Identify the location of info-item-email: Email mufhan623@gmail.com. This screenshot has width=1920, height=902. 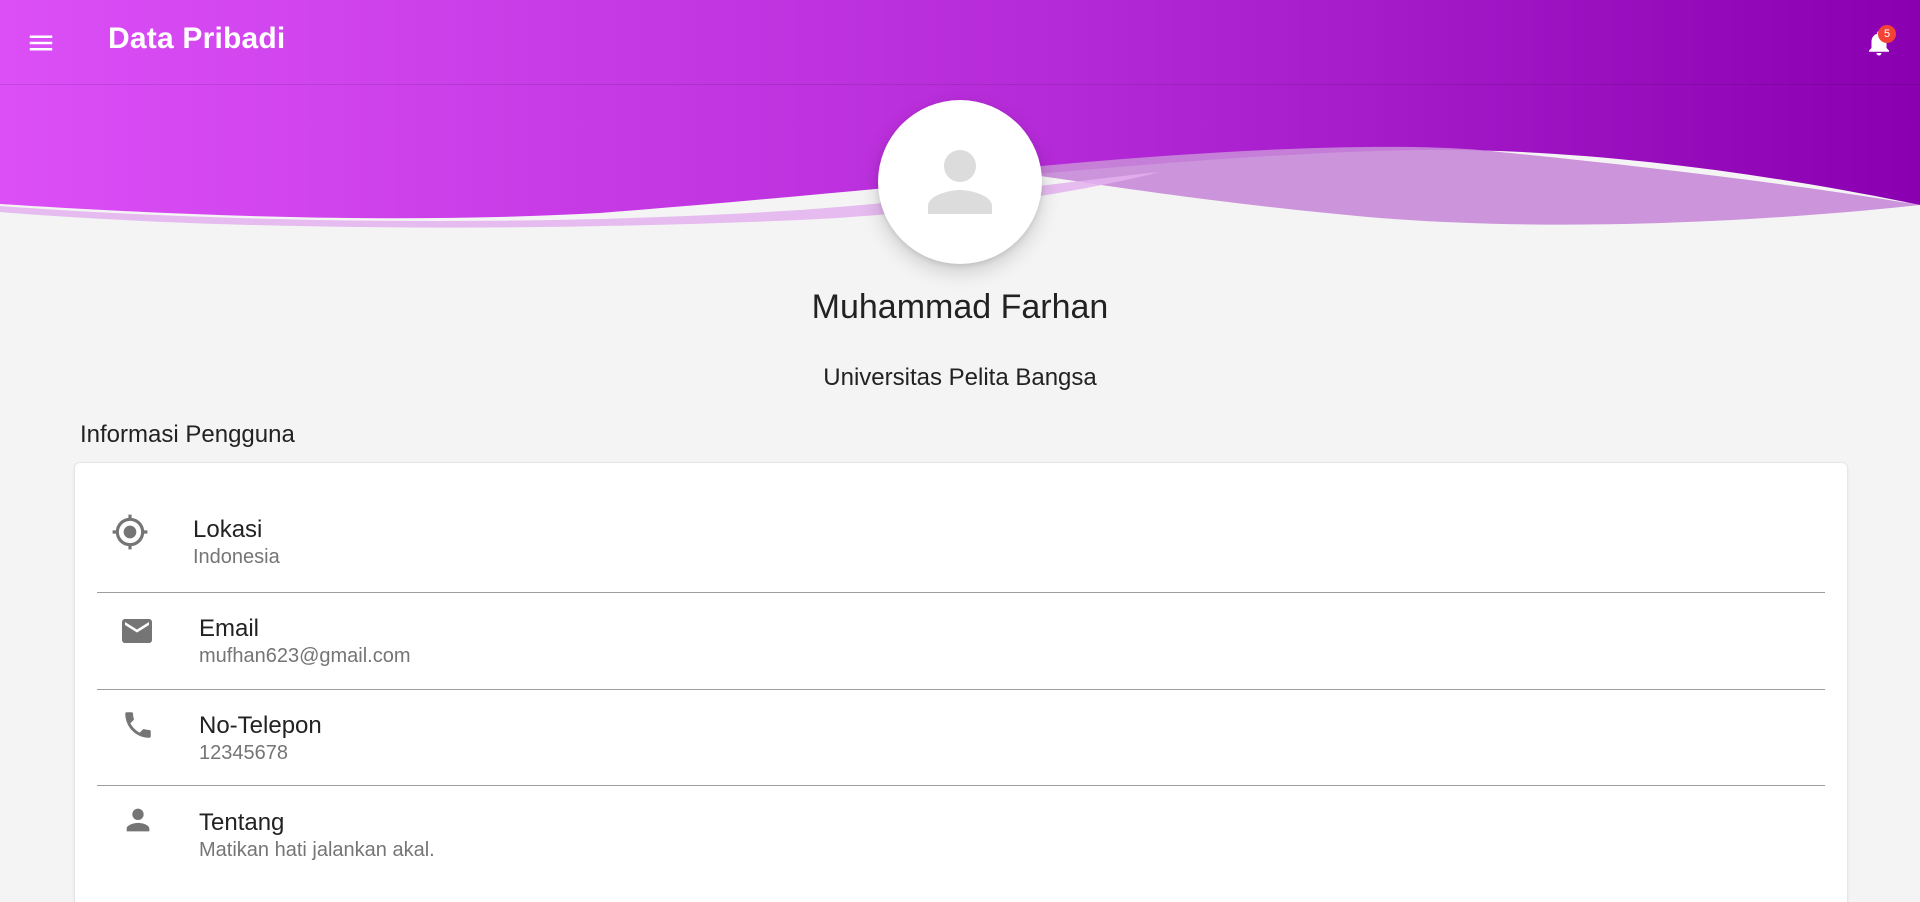
(961, 641).